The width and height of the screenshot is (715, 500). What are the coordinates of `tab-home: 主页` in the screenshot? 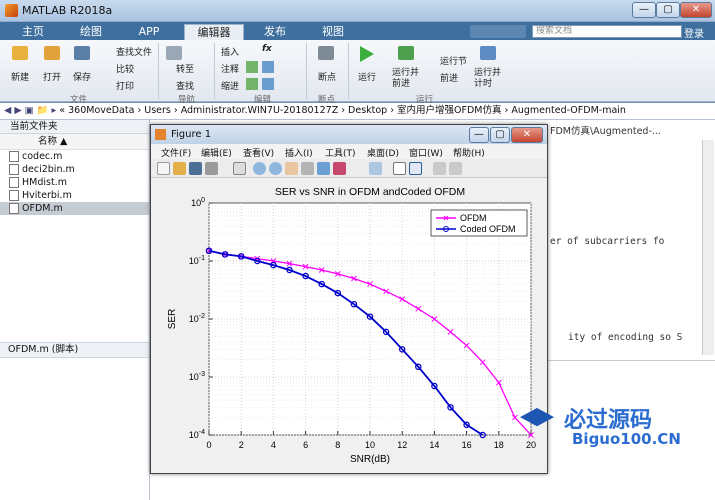 It's located at (33, 32).